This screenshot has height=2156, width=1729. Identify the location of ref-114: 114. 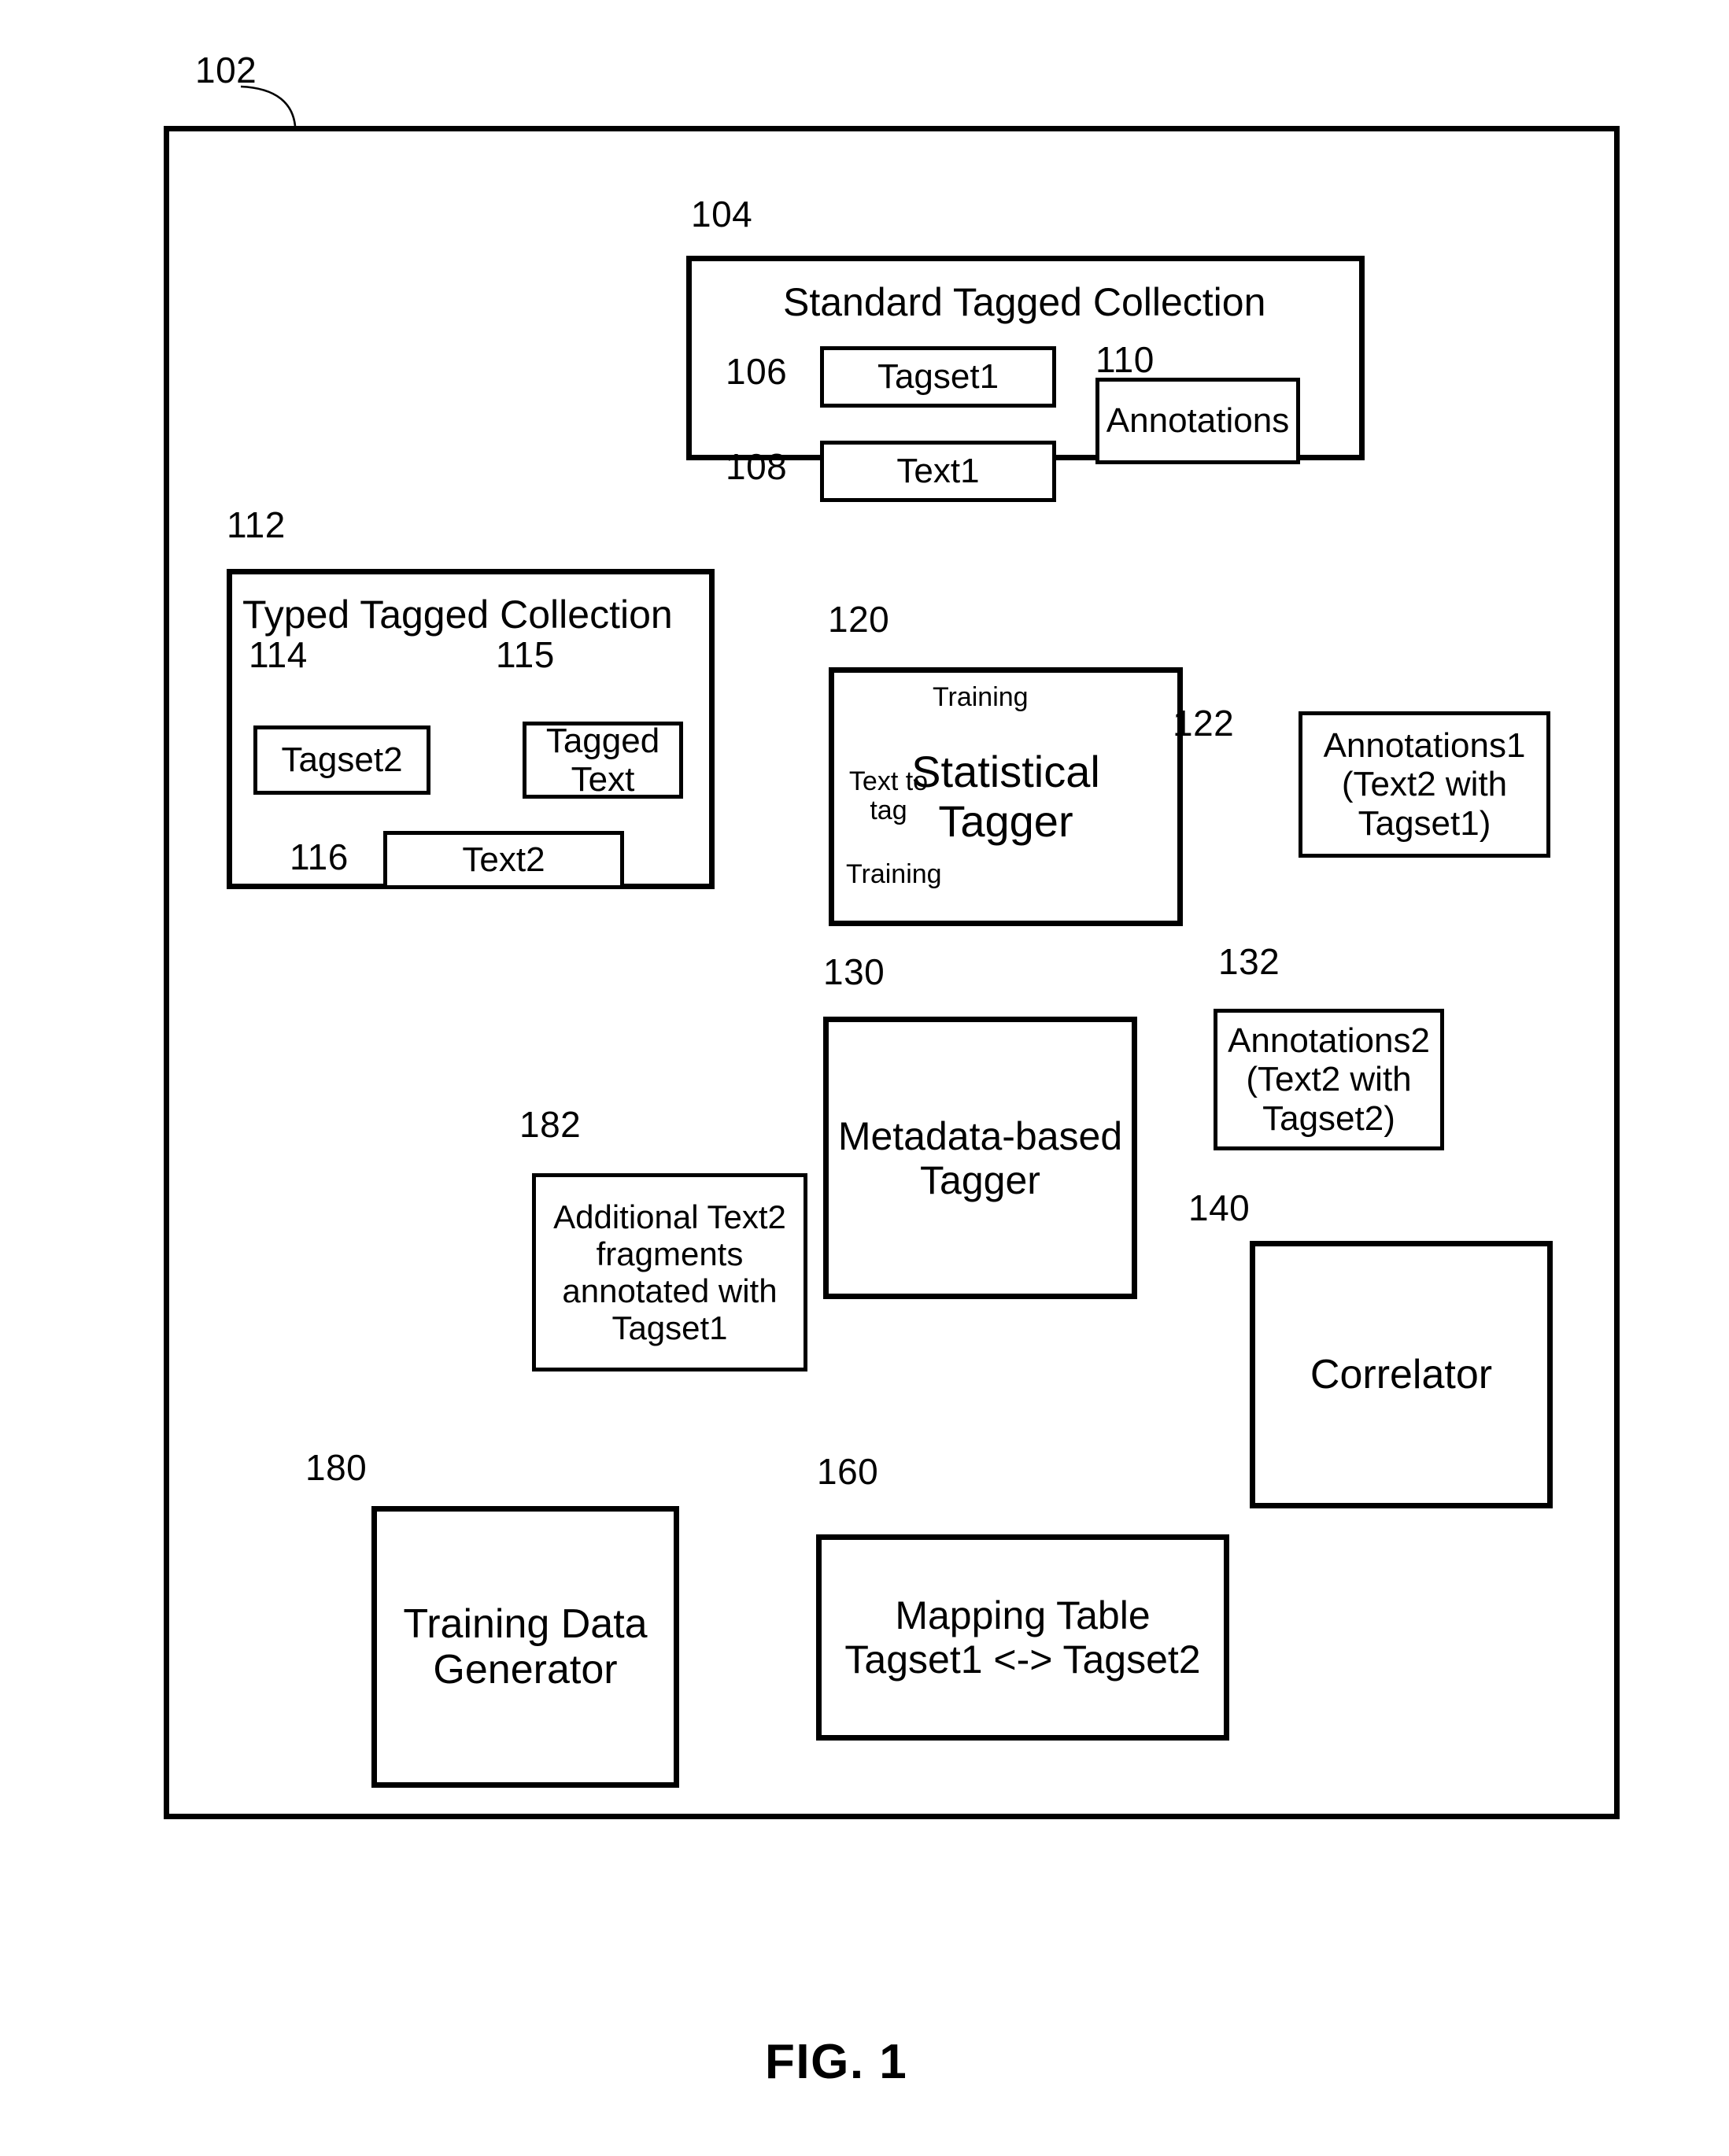
(278, 654).